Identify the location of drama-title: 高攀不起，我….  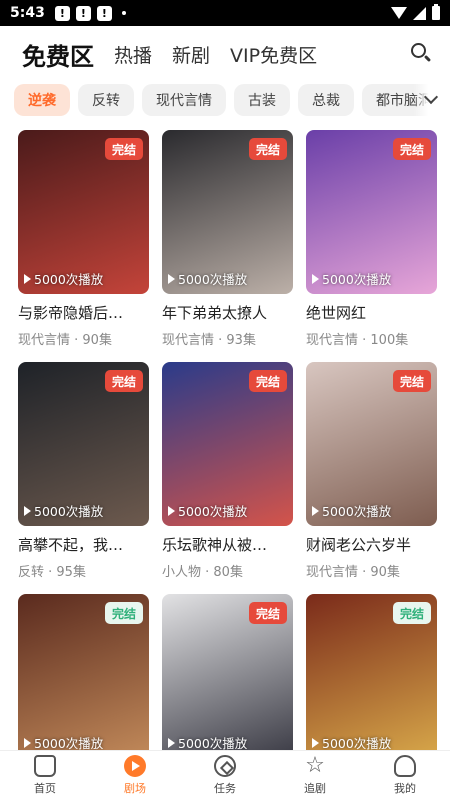
(83, 544).